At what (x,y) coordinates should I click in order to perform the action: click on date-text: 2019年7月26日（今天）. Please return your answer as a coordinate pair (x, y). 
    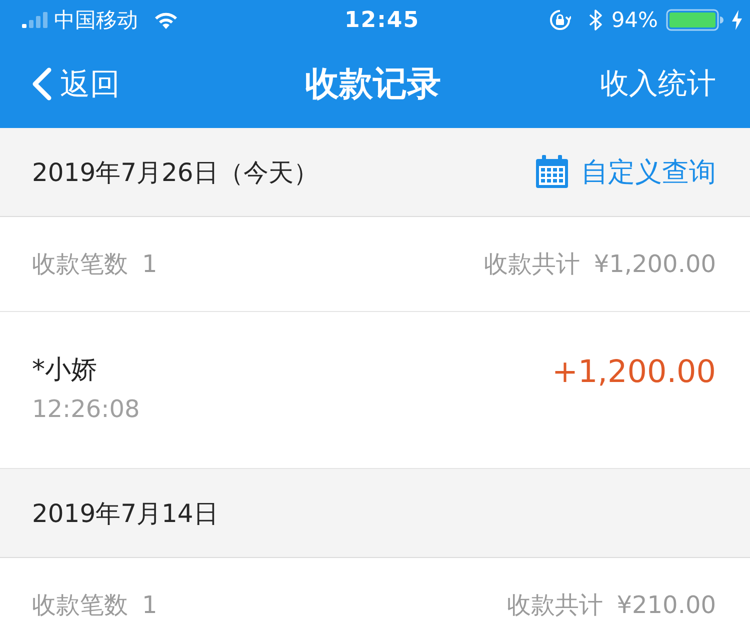
    Looking at the image, I should click on (175, 172).